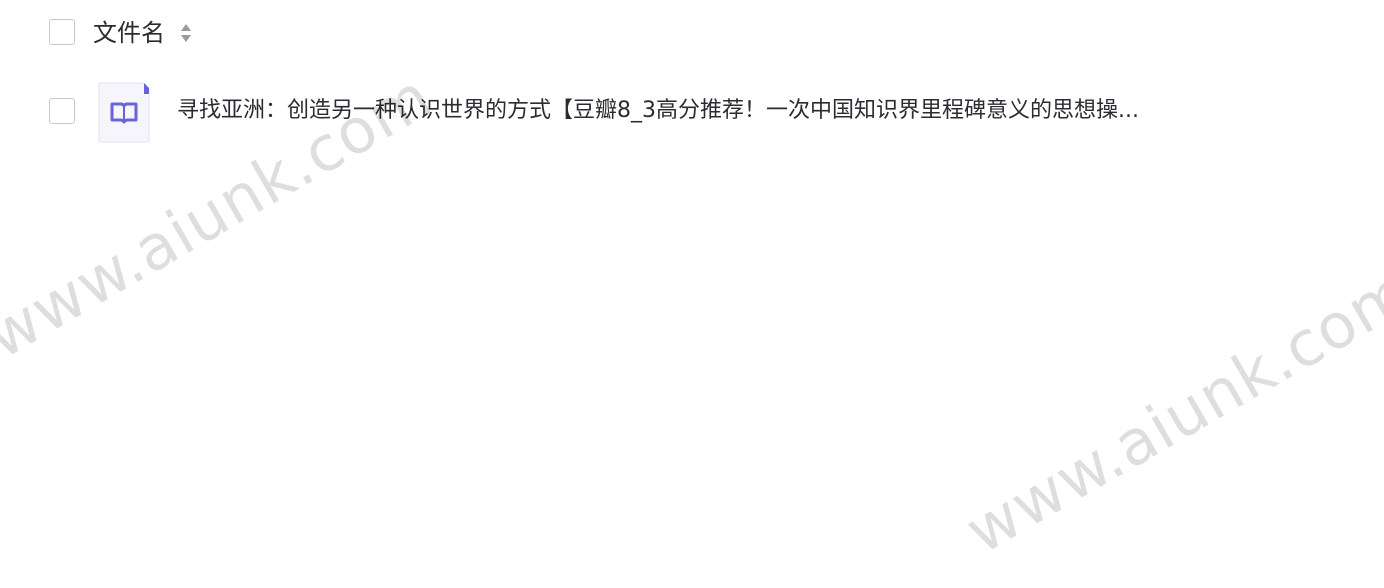  Describe the element at coordinates (124, 112) in the screenshot. I see `book-icon` at that location.